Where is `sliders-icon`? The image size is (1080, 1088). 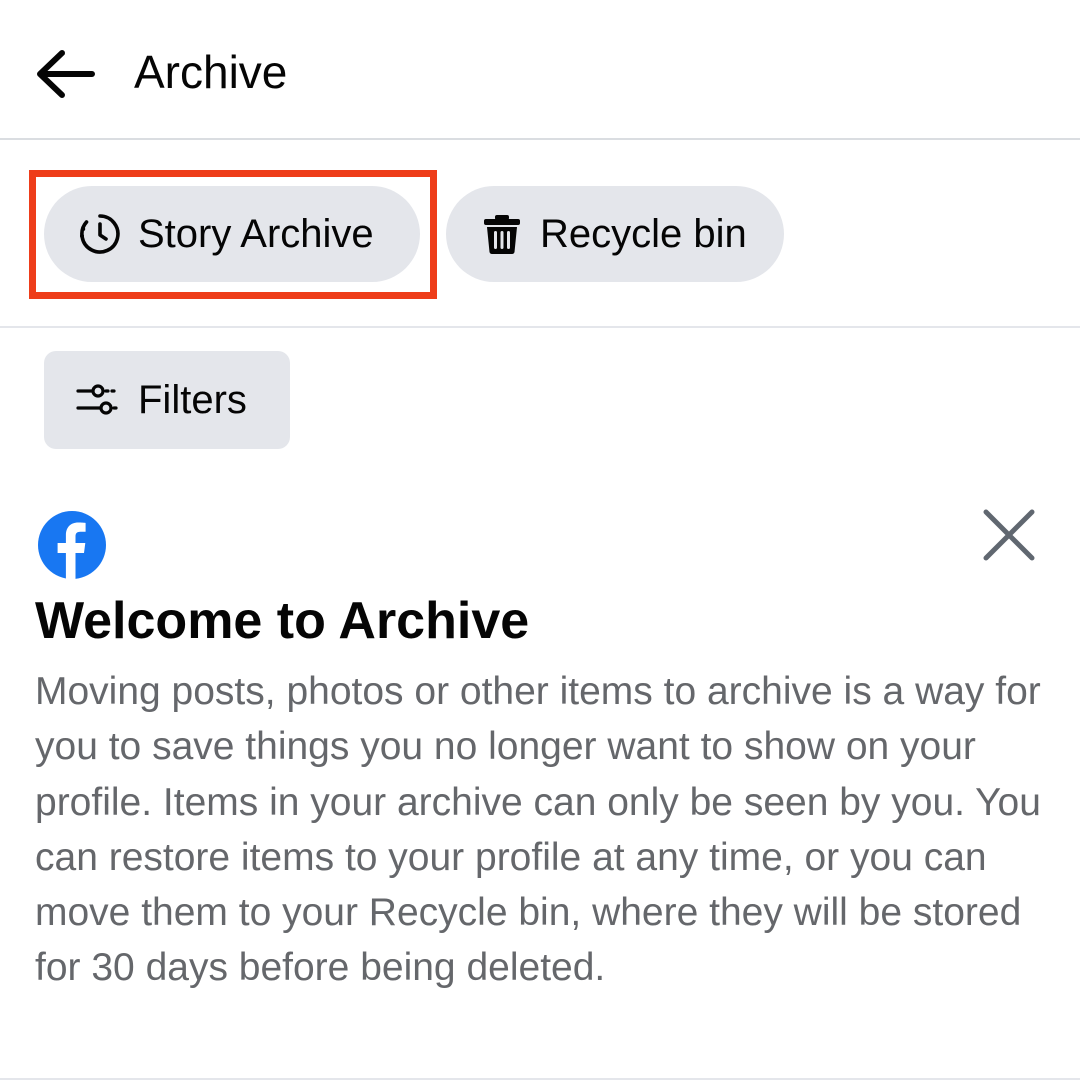 sliders-icon is located at coordinates (99, 399).